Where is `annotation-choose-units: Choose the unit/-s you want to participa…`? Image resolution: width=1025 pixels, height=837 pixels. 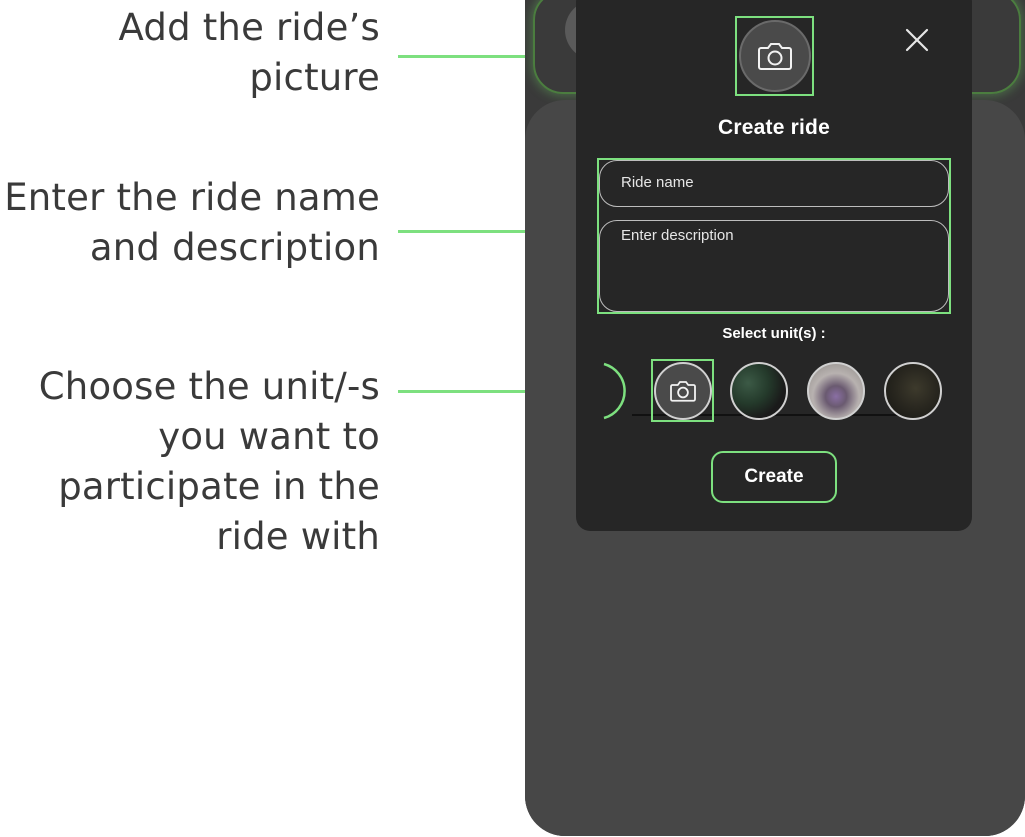 annotation-choose-units: Choose the unit/-s you want to participa… is located at coordinates (209, 462).